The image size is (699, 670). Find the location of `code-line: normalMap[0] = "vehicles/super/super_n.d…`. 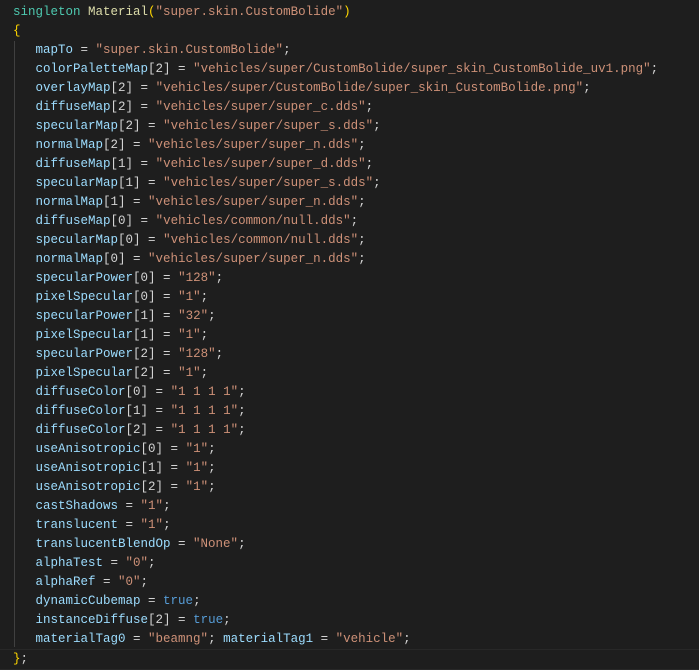

code-line: normalMap[0] = "vehicles/super/super_n.d… is located at coordinates (189, 259).